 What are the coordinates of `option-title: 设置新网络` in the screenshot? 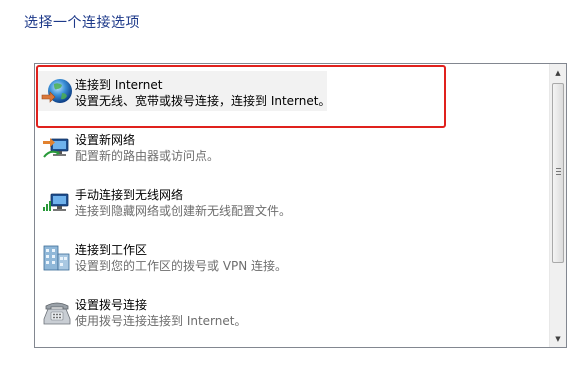 It's located at (105, 140).